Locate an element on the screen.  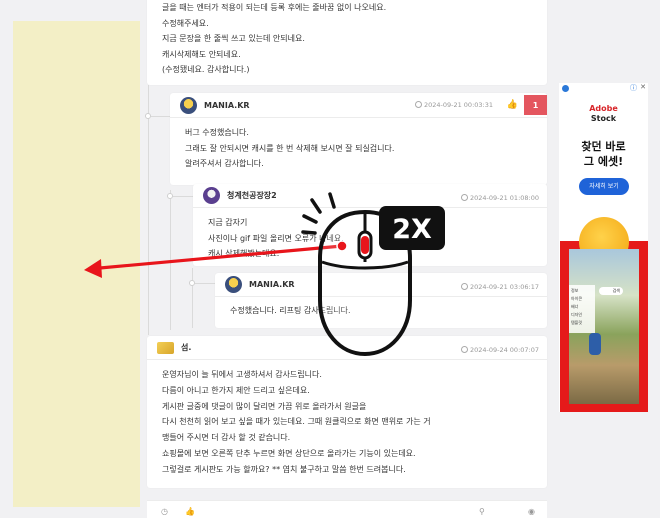
comment-line: 게시판 글중에 댓글이 많이 달리면 가끔 위로 올라가서 원글을 is located at coordinates (264, 406).